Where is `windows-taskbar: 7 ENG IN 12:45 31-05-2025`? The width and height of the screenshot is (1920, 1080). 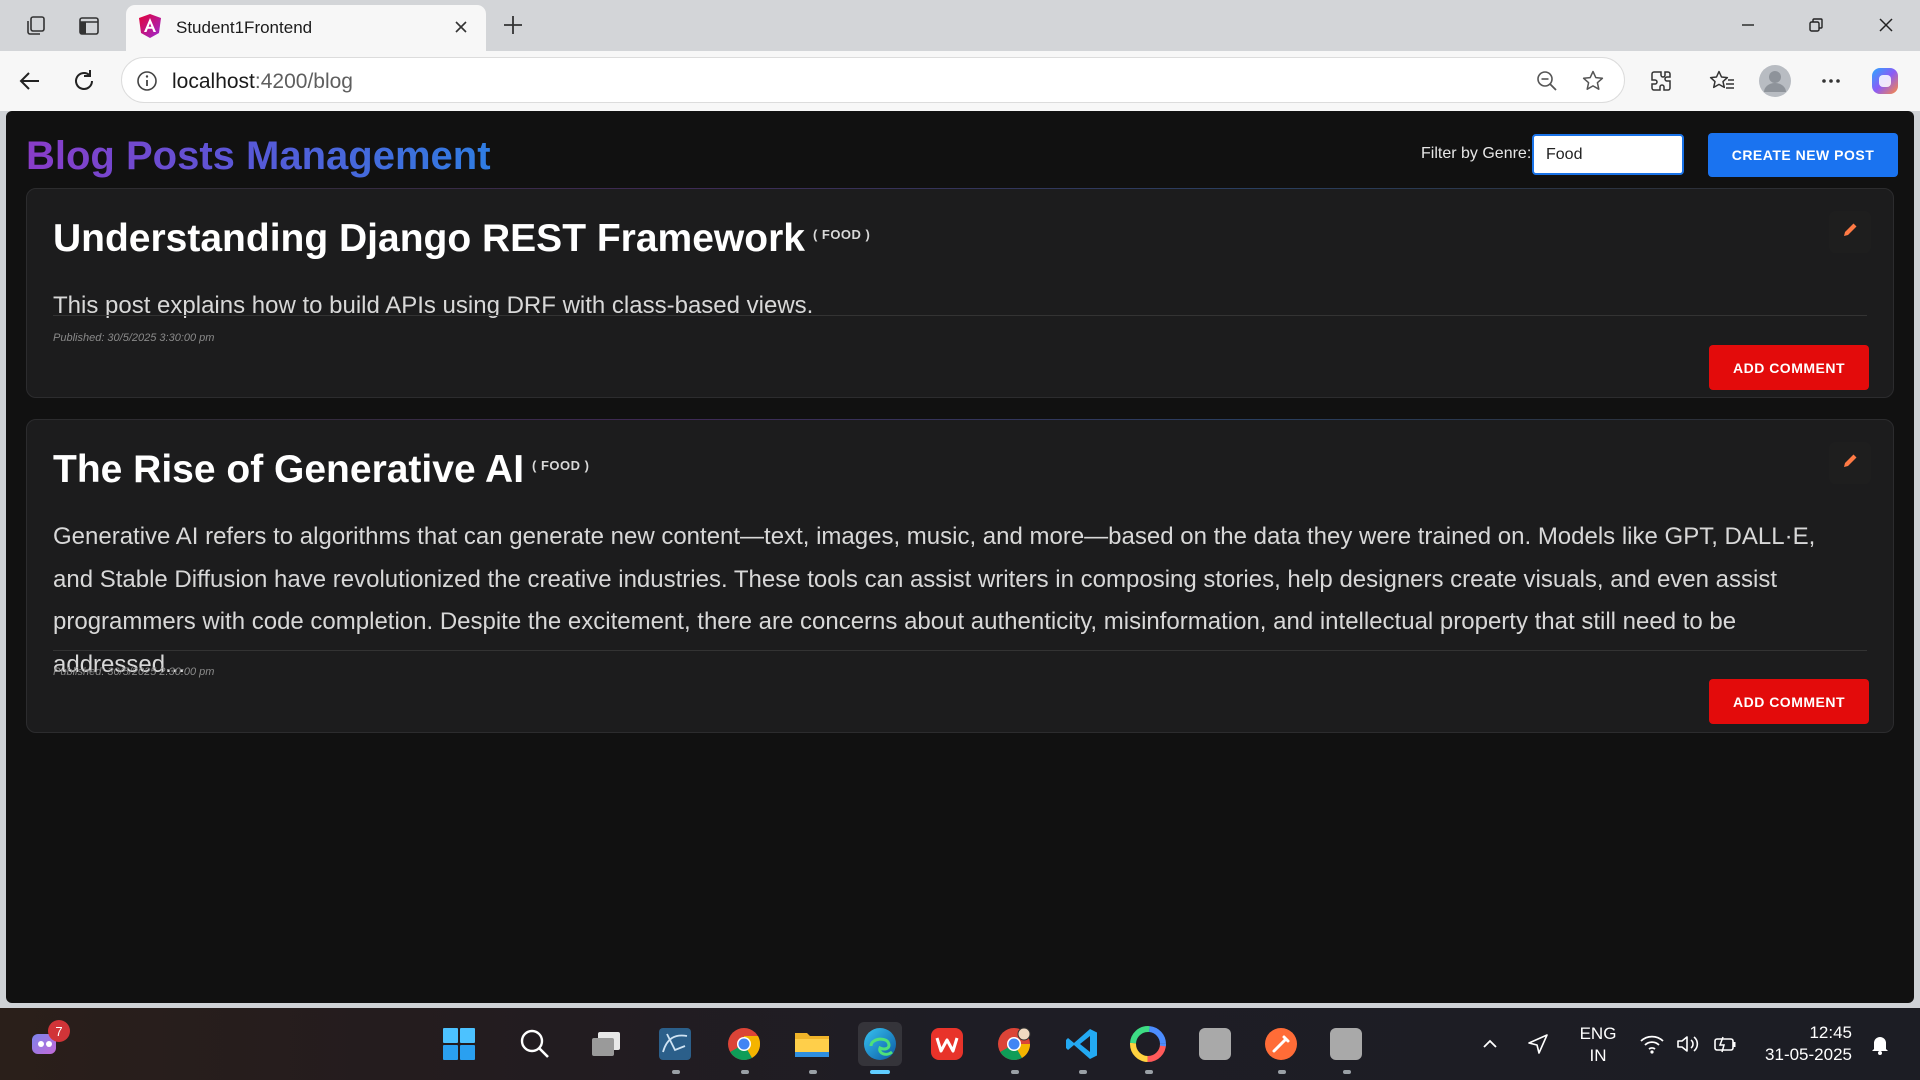 windows-taskbar: 7 ENG IN 12:45 31-05-2025 is located at coordinates (960, 1044).